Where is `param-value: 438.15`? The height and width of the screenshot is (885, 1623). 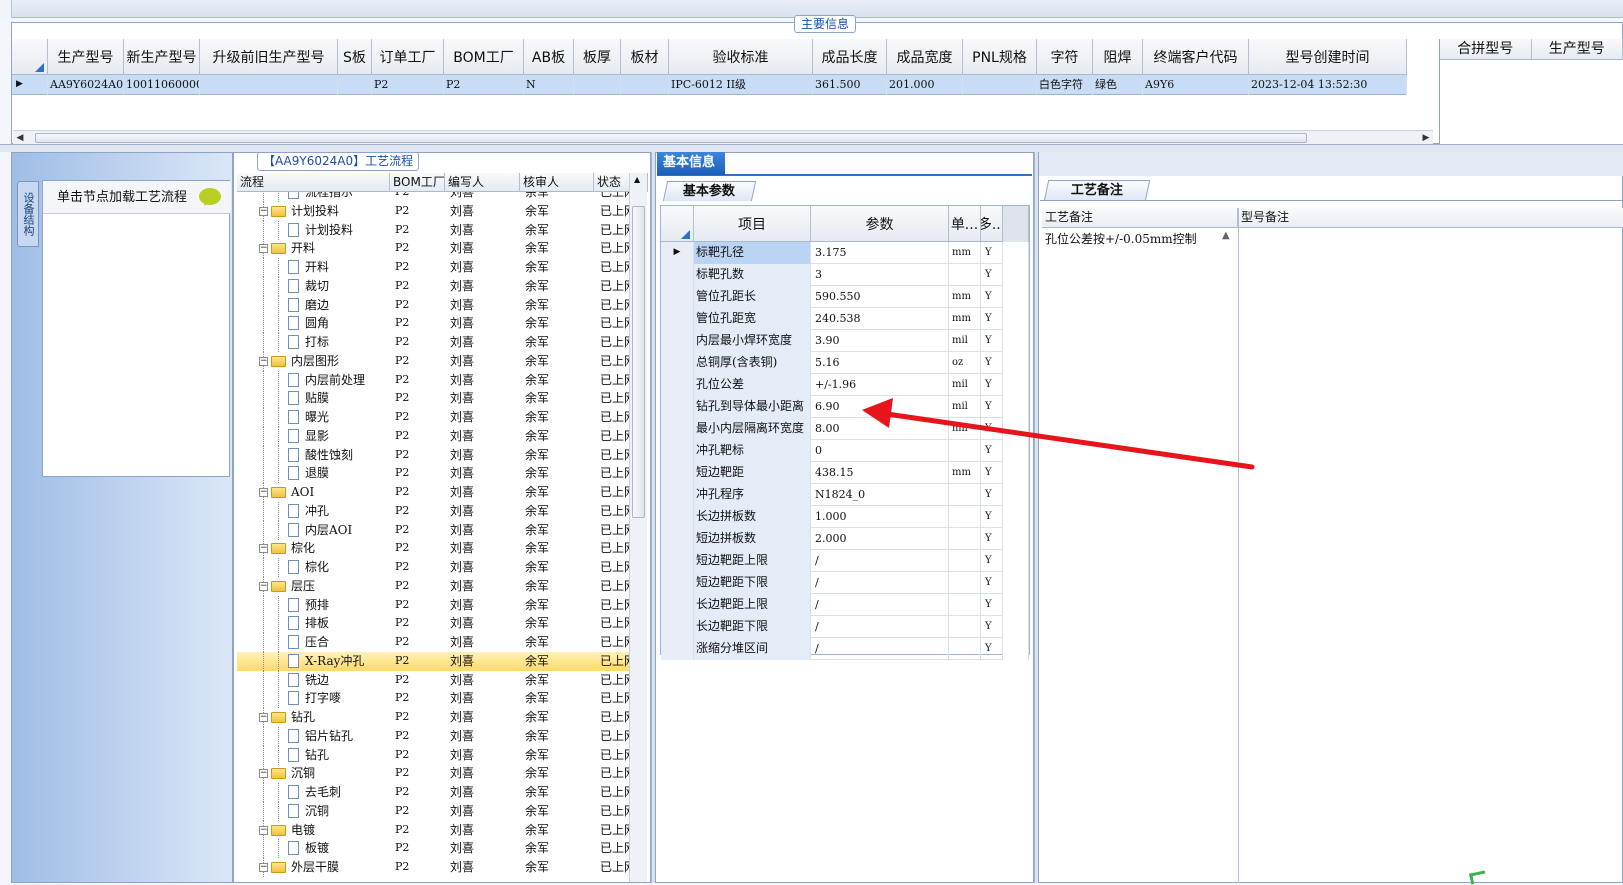
param-value: 438.15 is located at coordinates (880, 473).